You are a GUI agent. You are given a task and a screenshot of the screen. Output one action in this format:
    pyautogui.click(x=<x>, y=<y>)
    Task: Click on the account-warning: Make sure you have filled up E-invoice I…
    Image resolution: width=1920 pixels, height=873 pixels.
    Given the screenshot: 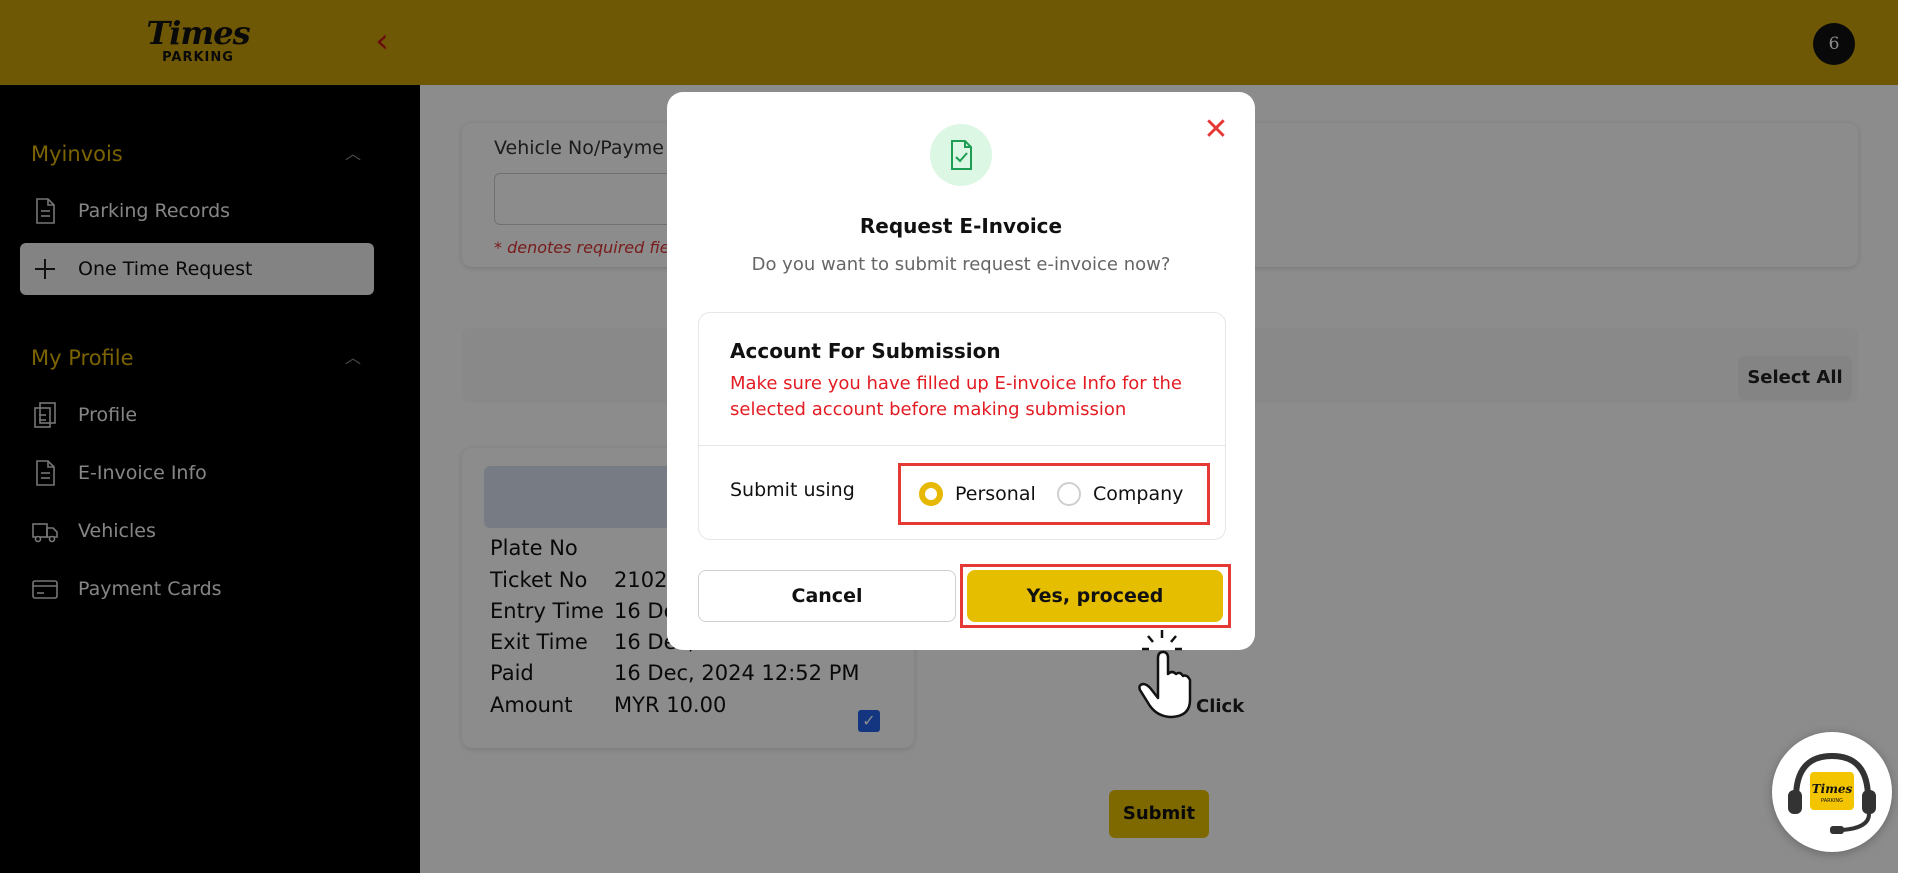 What is the action you would take?
    pyautogui.click(x=956, y=396)
    